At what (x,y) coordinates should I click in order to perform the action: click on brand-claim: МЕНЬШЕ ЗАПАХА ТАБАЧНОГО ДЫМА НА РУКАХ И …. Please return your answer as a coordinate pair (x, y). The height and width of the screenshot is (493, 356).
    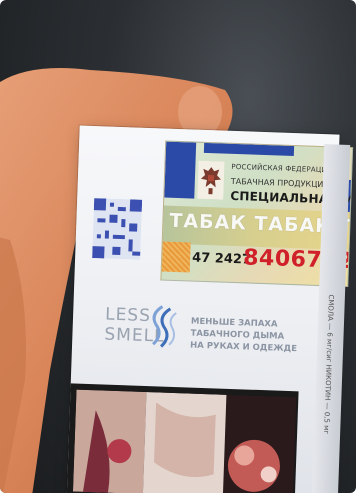
    Looking at the image, I should click on (243, 335).